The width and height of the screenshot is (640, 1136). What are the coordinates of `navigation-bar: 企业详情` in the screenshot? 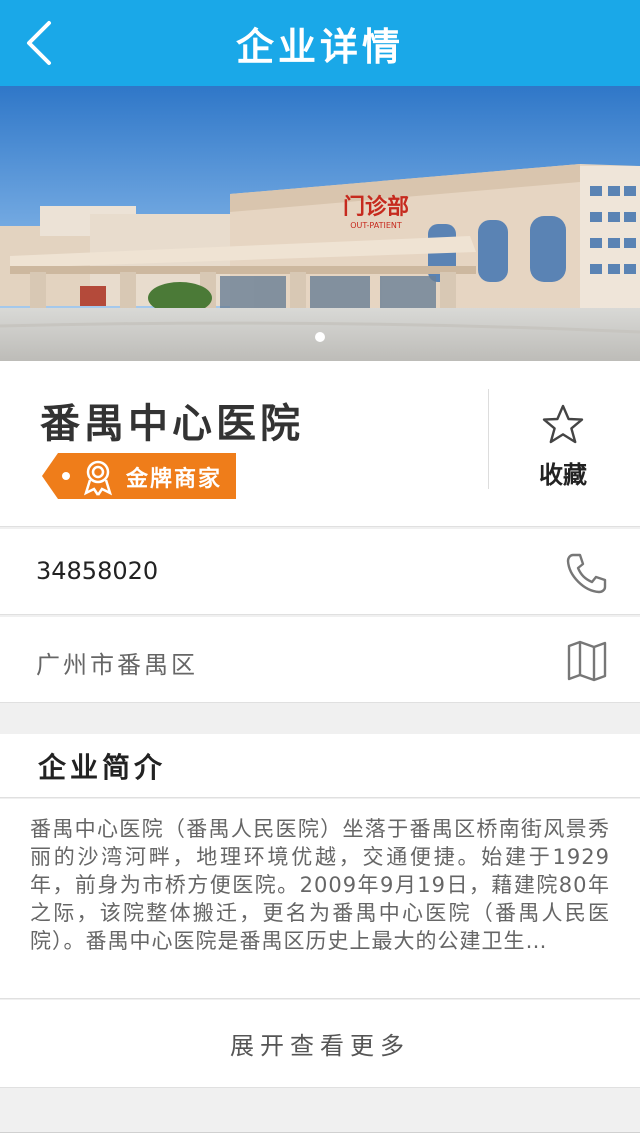 It's located at (320, 43).